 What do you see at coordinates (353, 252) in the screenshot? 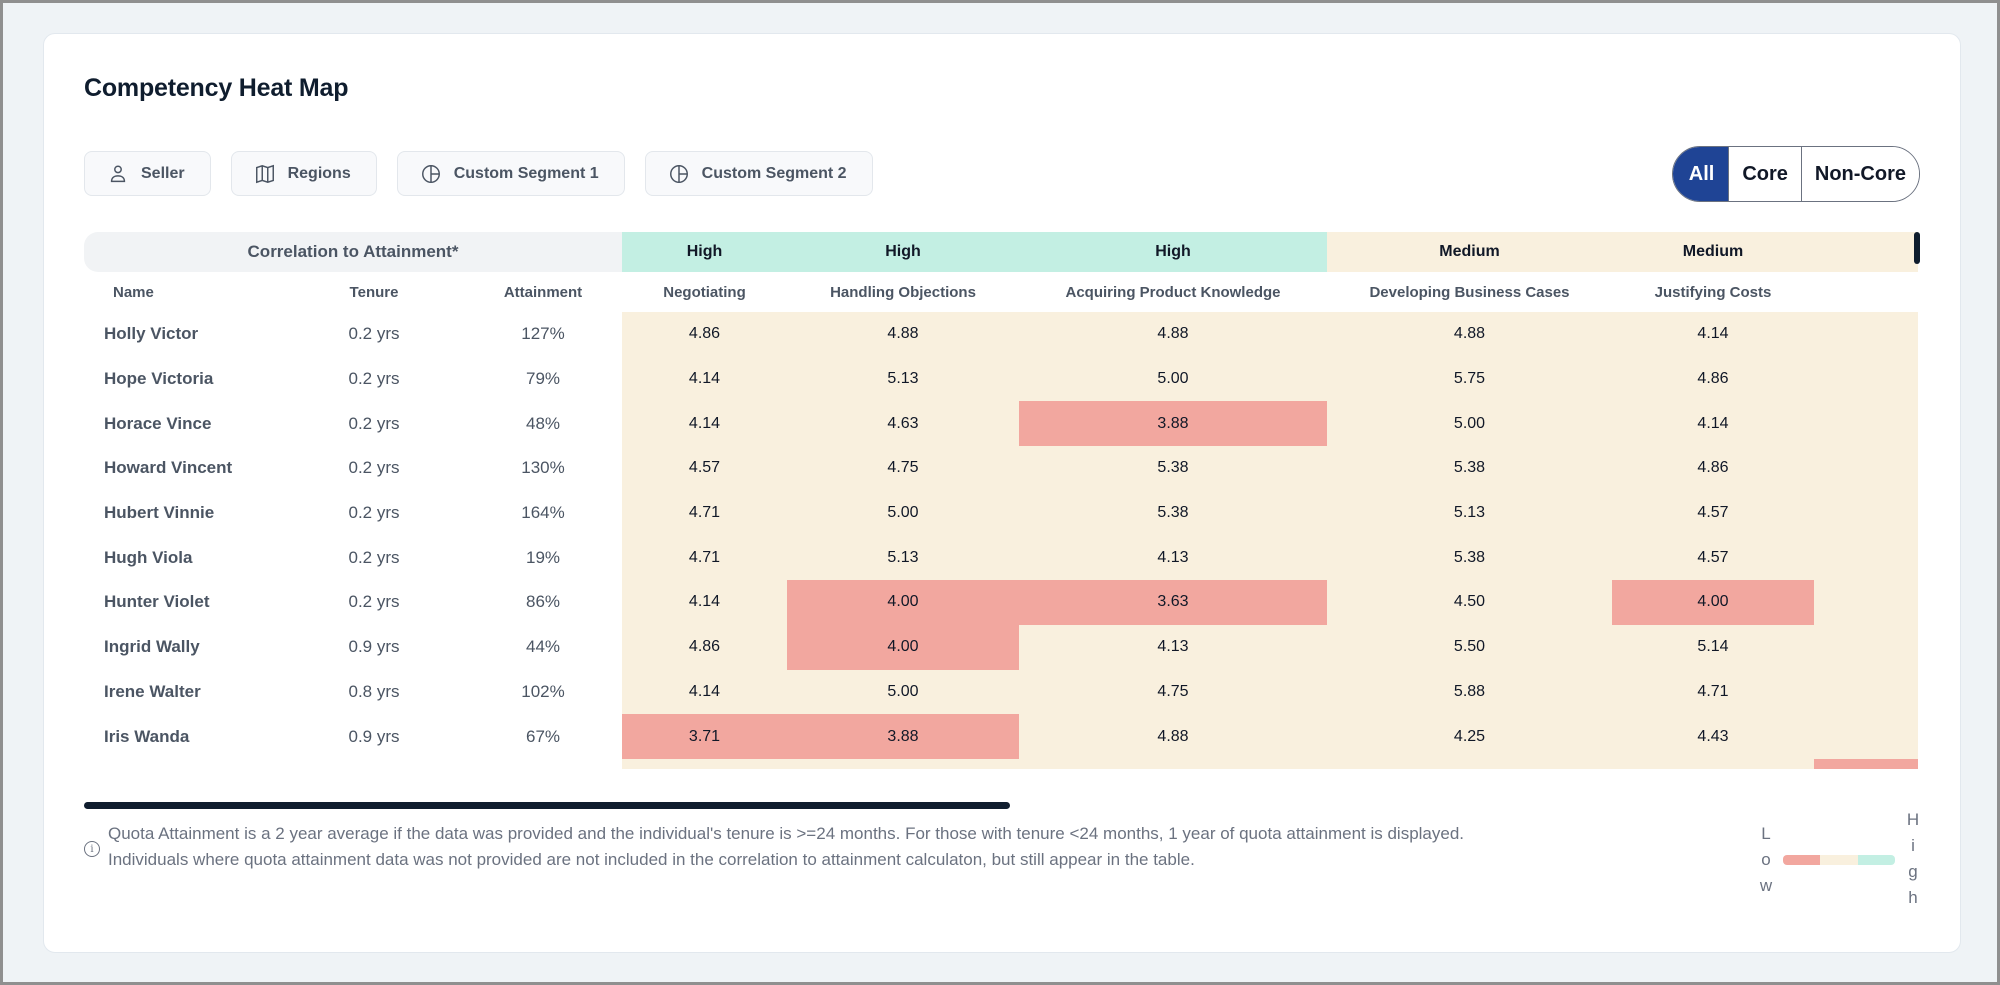
I see `correlation-label: Correlation to Attainment*` at bounding box center [353, 252].